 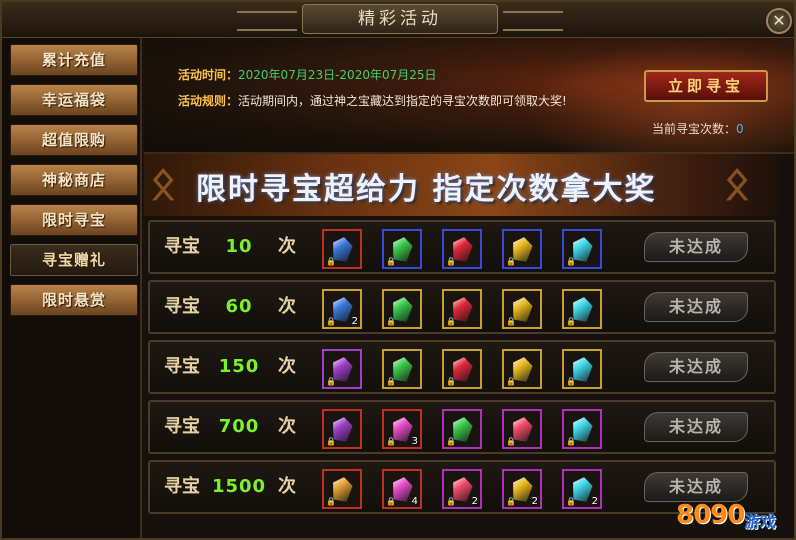 I want to click on activity-rule-line: 活动规则：活动期间内，通过神之宝藏达到指定的寻宝次数即可领取大奖!, so click(x=372, y=100).